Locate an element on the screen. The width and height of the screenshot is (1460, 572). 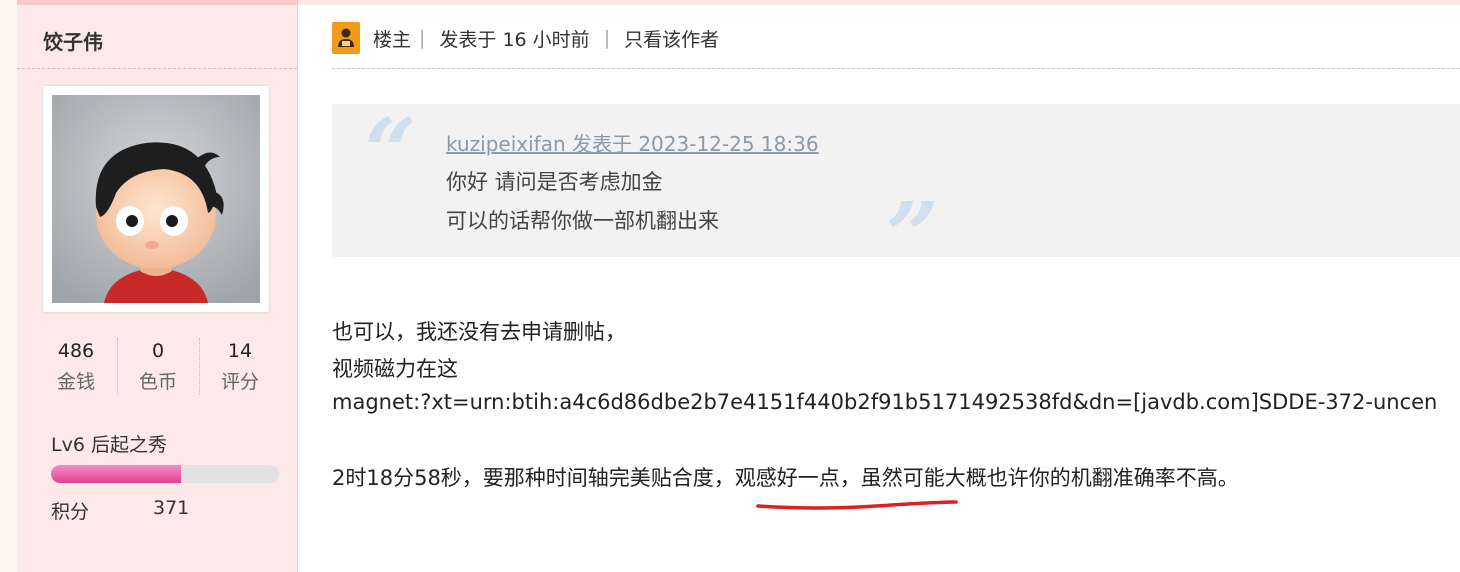
header-divider is located at coordinates (896, 68).